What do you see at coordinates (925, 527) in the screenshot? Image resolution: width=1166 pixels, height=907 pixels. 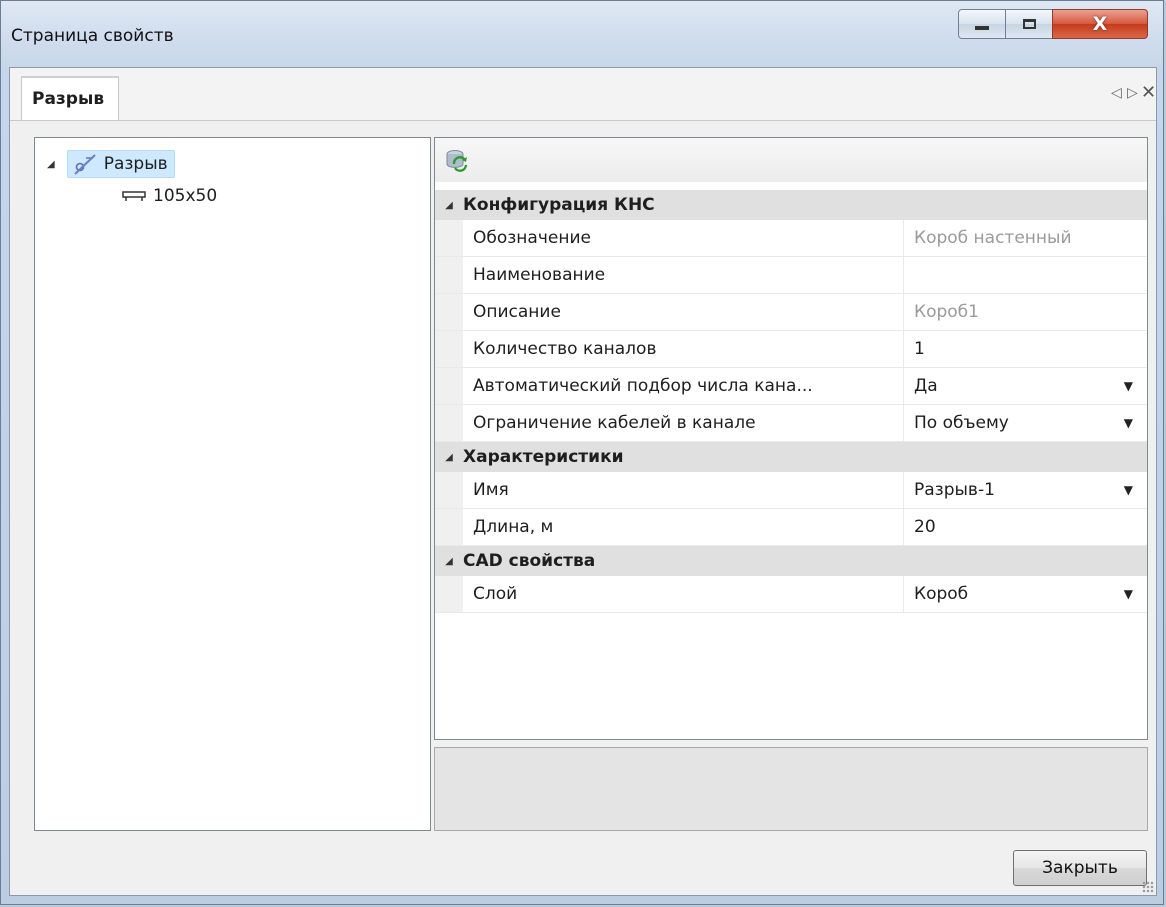 I see `property-value-text: 20` at bounding box center [925, 527].